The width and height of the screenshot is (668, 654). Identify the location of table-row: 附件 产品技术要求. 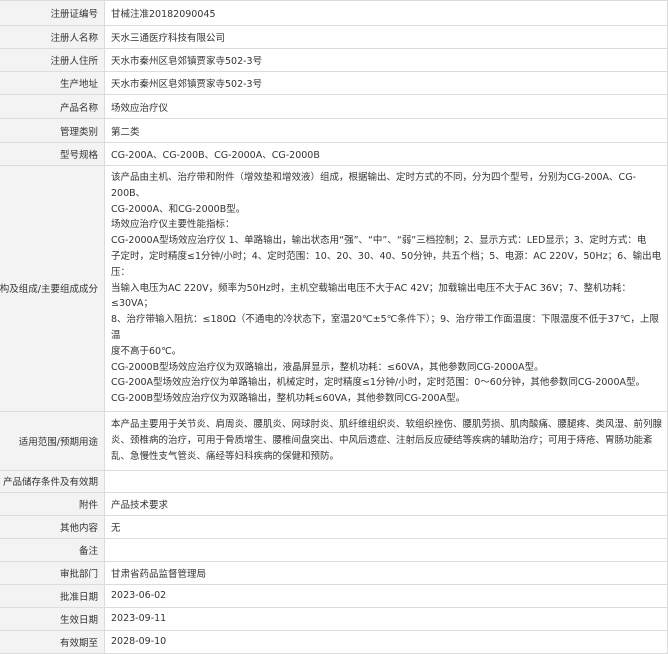
(334, 503).